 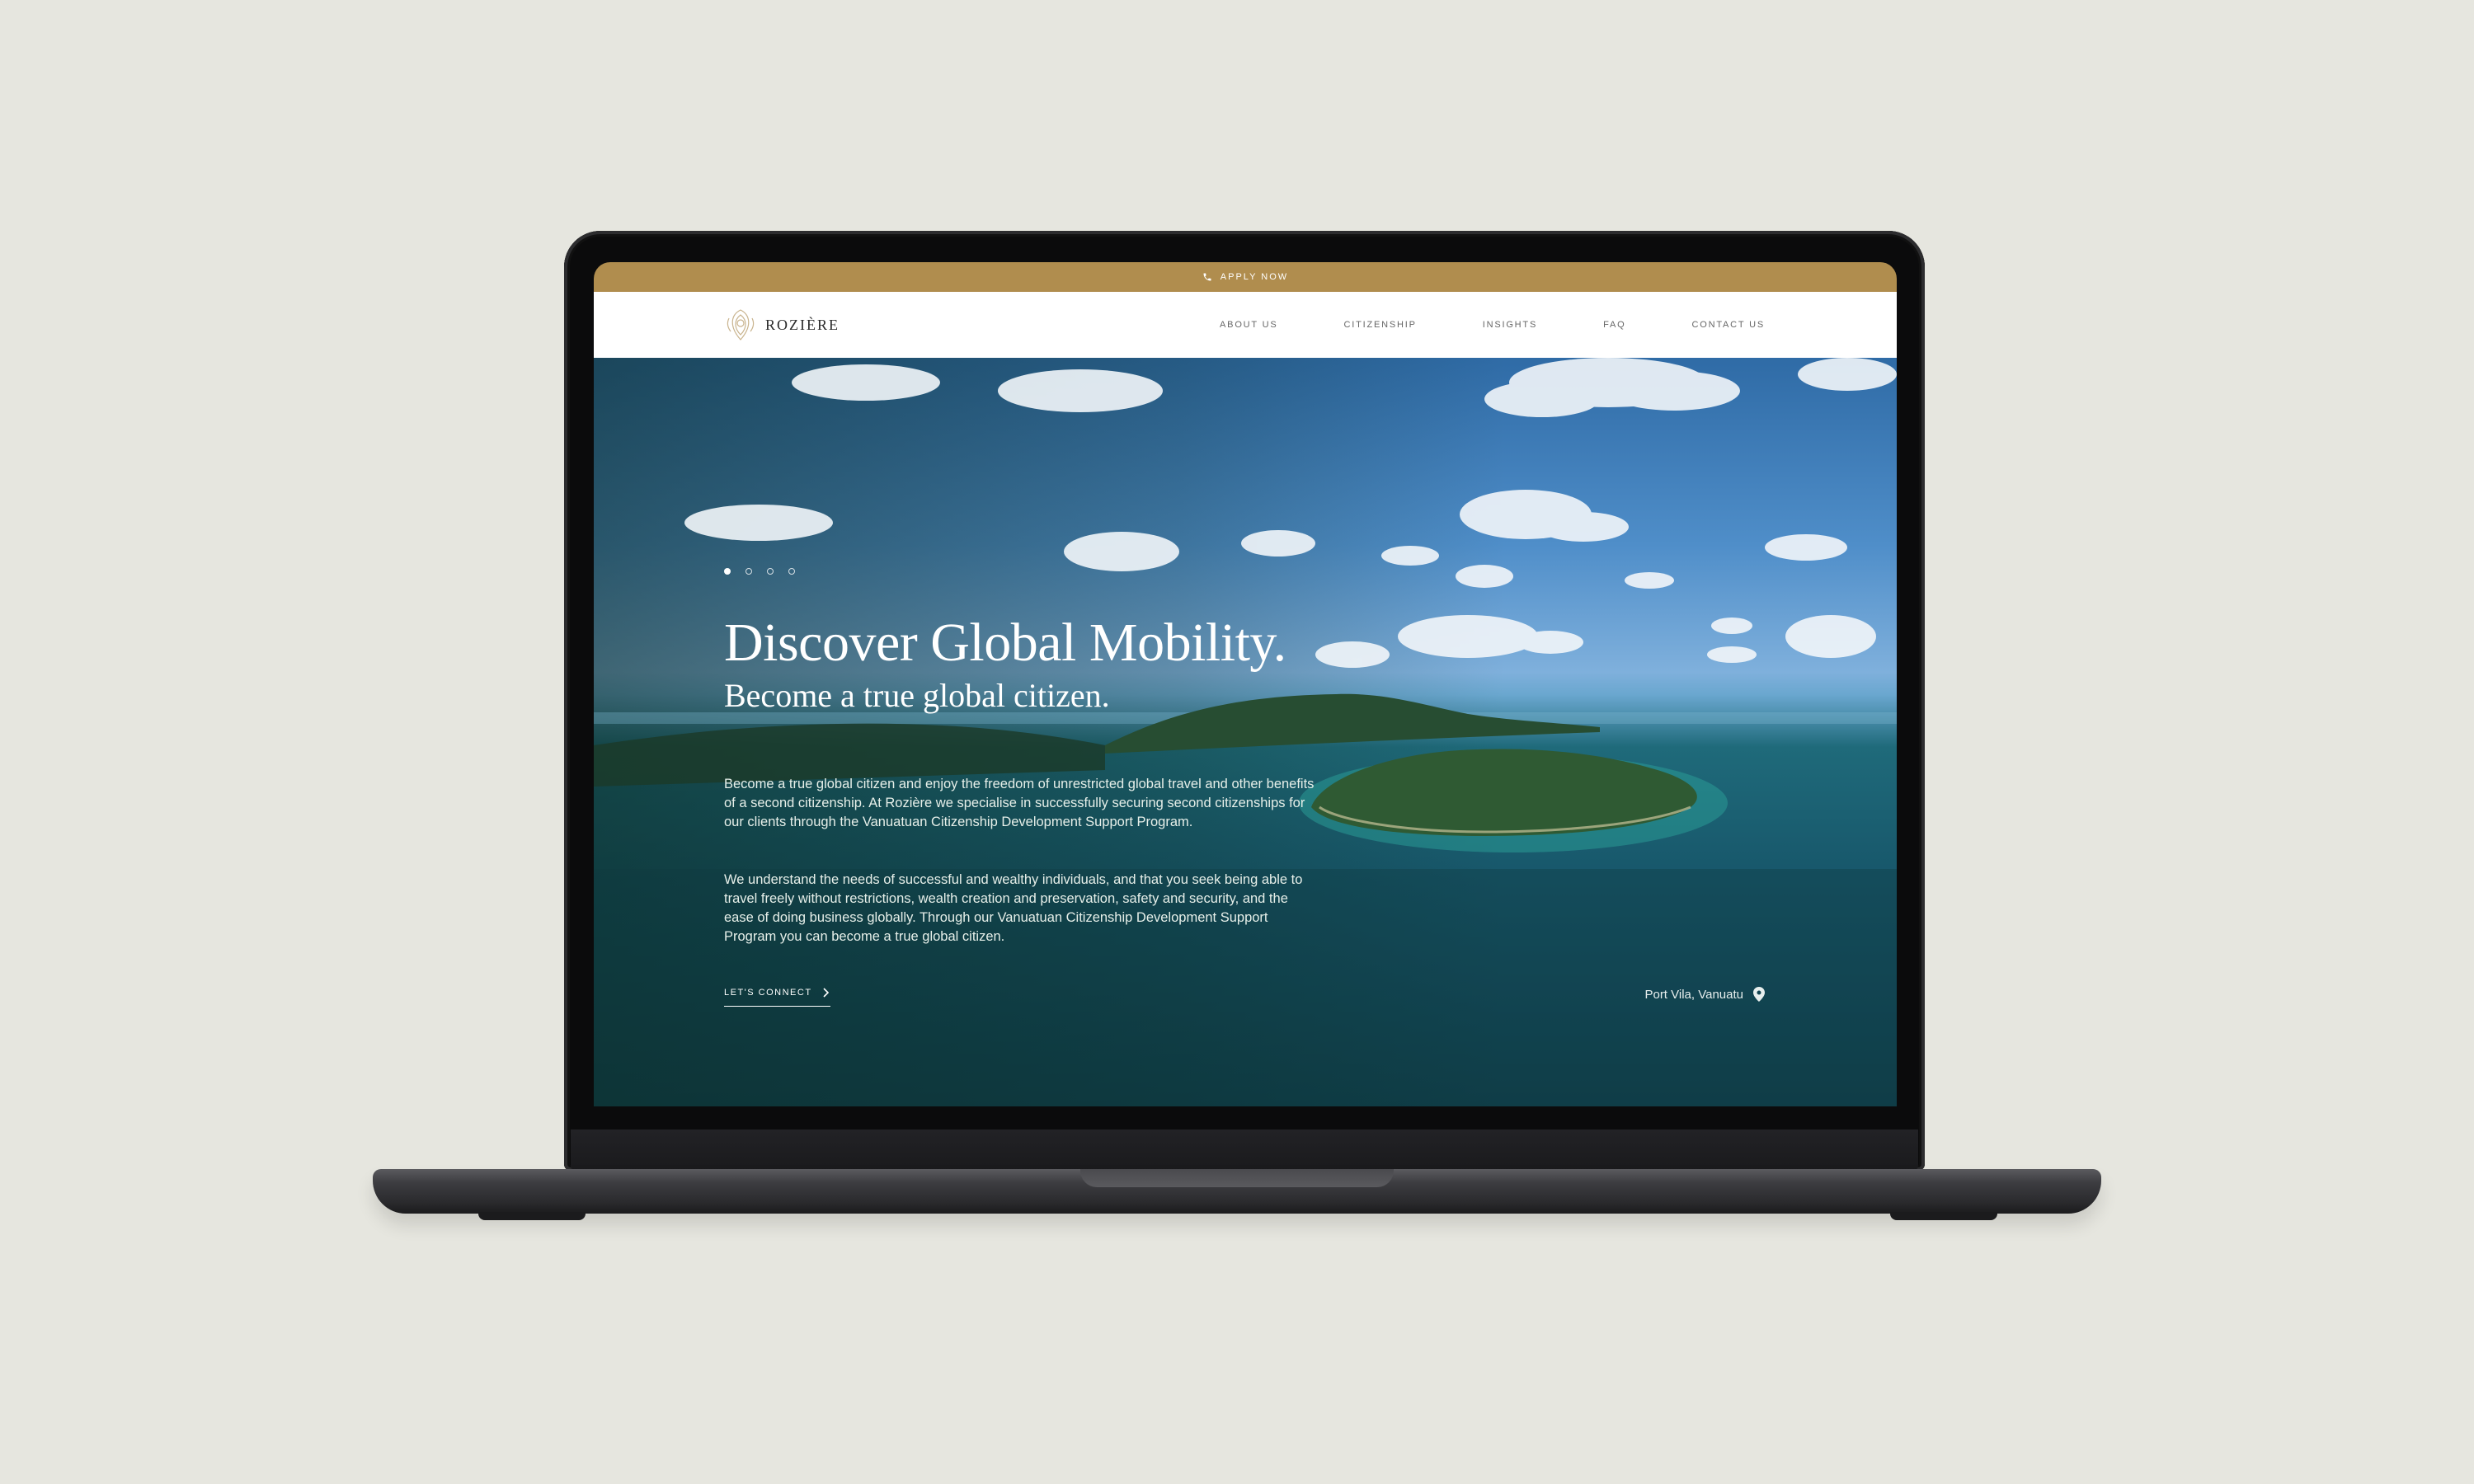 What do you see at coordinates (768, 993) in the screenshot?
I see `lets-connect-label: LET'S CONNECT` at bounding box center [768, 993].